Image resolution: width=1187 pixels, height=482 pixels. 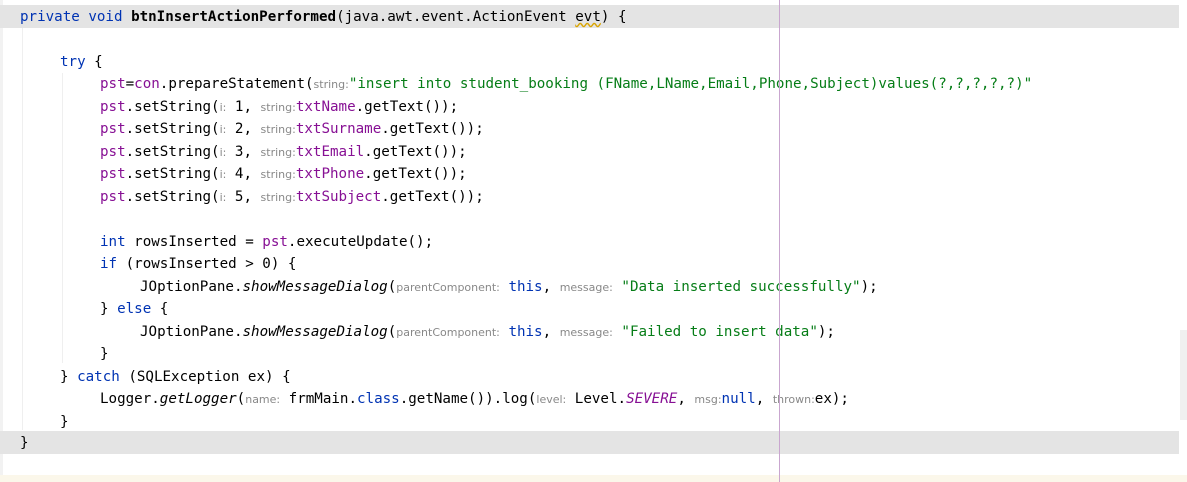 What do you see at coordinates (338, 129) in the screenshot?
I see `field-ref: txtSurname` at bounding box center [338, 129].